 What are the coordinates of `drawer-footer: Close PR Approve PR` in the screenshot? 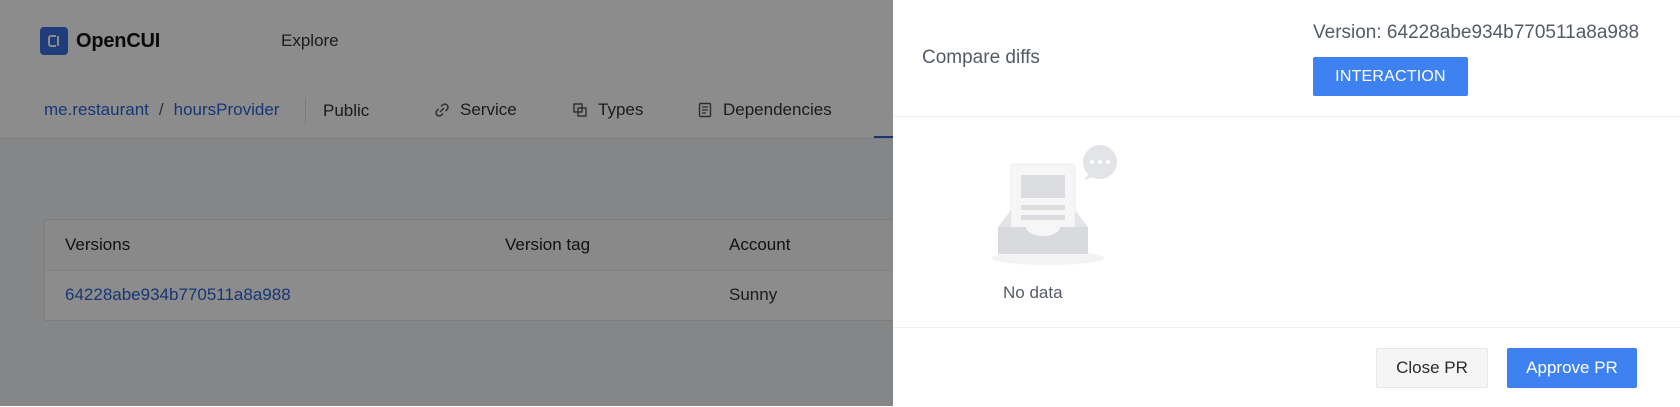 It's located at (1286, 367).